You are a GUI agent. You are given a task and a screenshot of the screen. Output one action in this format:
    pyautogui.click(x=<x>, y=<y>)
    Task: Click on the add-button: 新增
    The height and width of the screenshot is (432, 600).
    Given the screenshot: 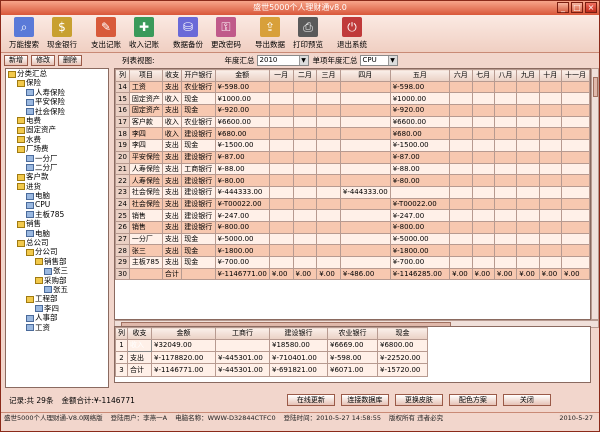 What is the action you would take?
    pyautogui.click(x=16, y=60)
    